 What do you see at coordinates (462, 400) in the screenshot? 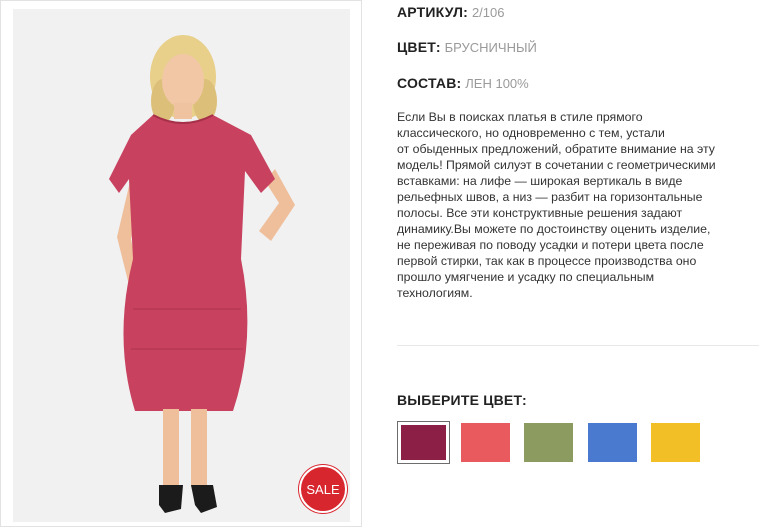
I see `color-picker-title: ВЫБЕРИТЕ ЦВЕТ:` at bounding box center [462, 400].